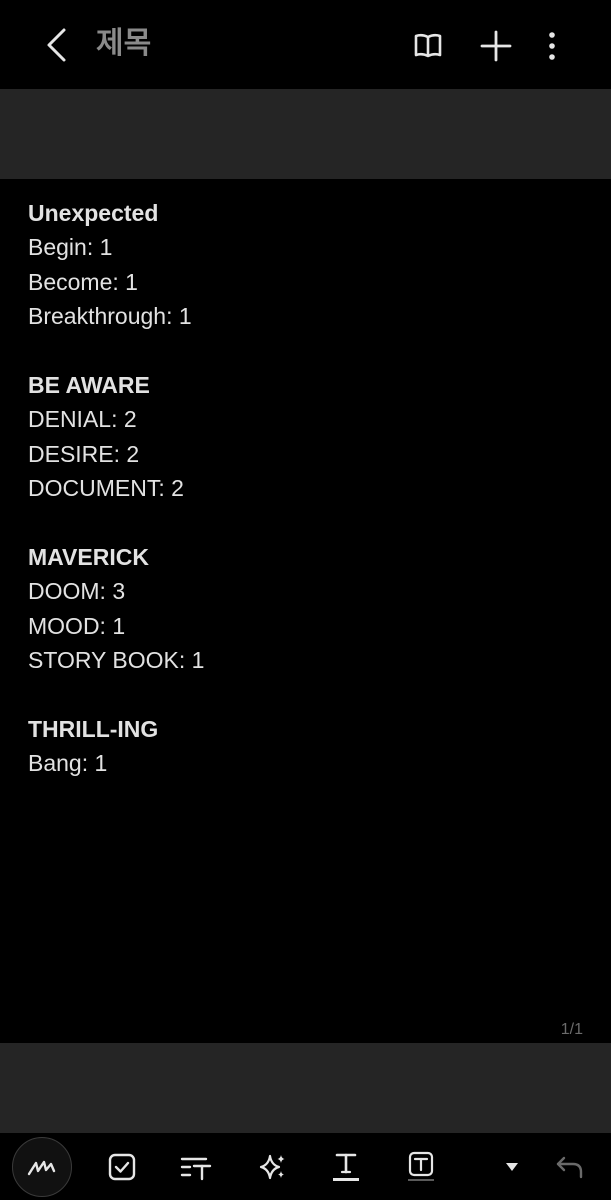  What do you see at coordinates (123, 44) in the screenshot?
I see `note-title: 제목` at bounding box center [123, 44].